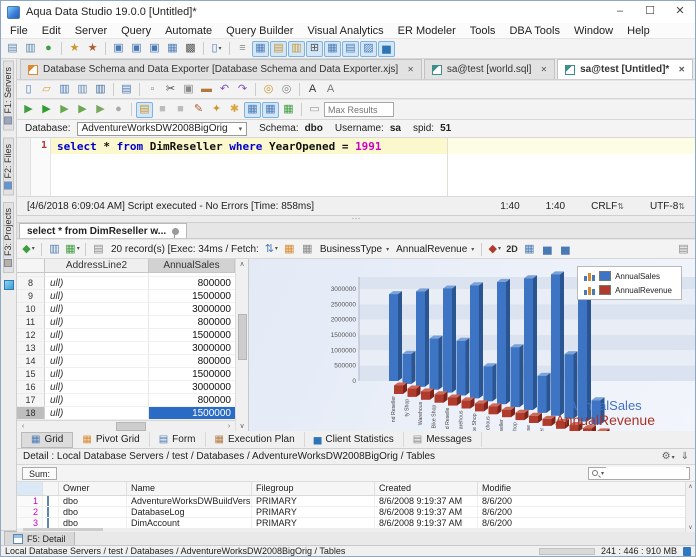 The width and height of the screenshot is (696, 557). I want to click on menu-er-modeler: ER Modeler, so click(427, 31).